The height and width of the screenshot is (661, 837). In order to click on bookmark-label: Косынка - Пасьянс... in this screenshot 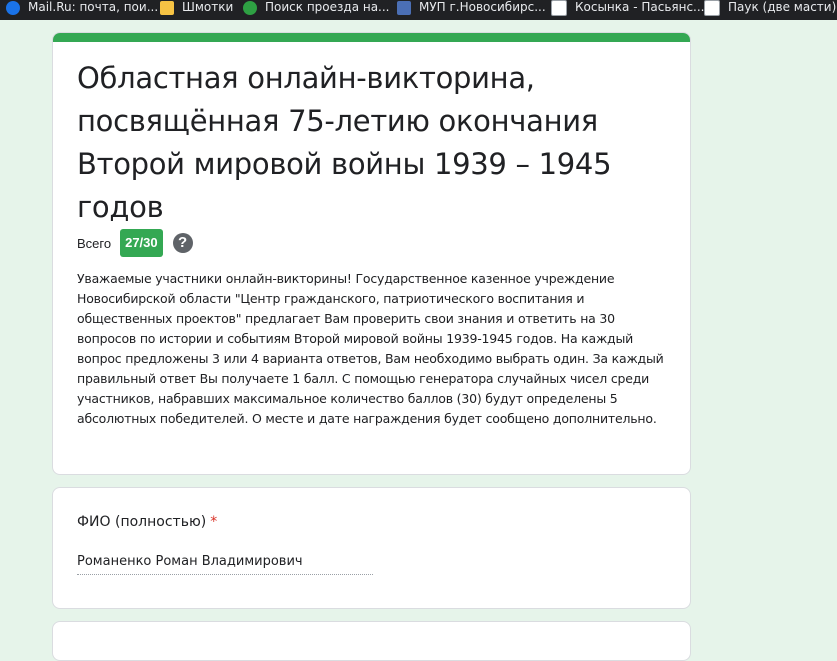, I will do `click(640, 7)`.